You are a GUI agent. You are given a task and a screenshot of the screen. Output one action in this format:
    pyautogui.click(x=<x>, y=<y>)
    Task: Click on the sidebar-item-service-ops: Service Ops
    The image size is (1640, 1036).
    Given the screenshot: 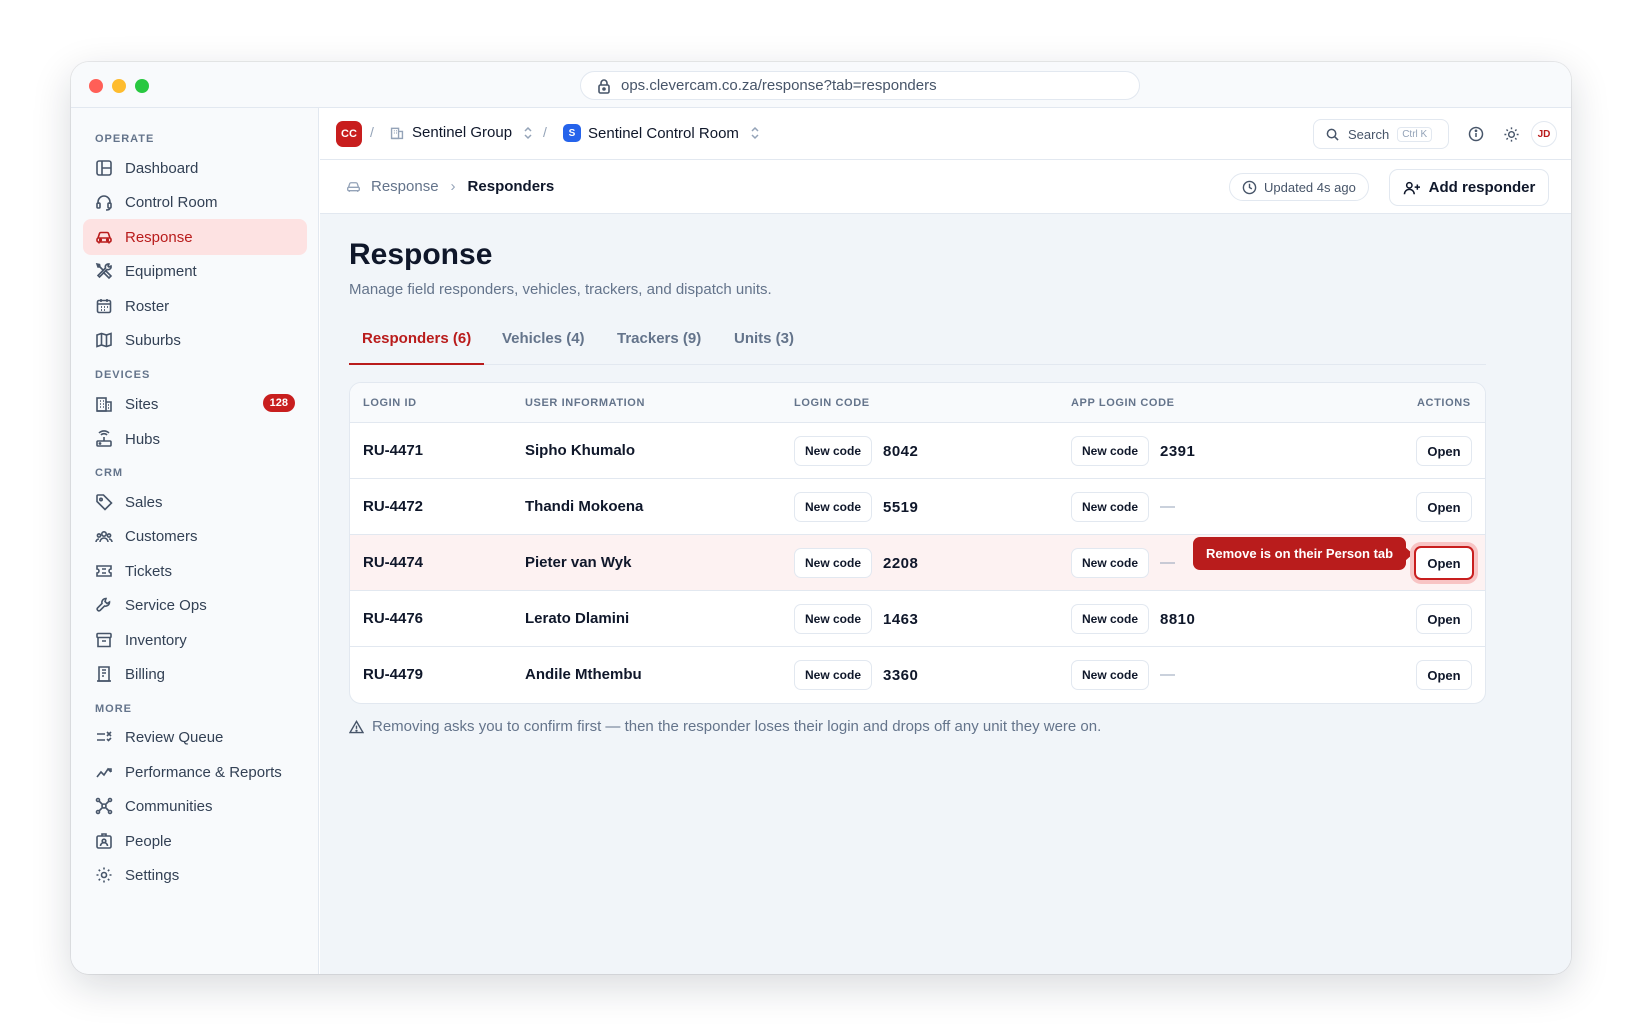 What is the action you would take?
    pyautogui.click(x=195, y=605)
    